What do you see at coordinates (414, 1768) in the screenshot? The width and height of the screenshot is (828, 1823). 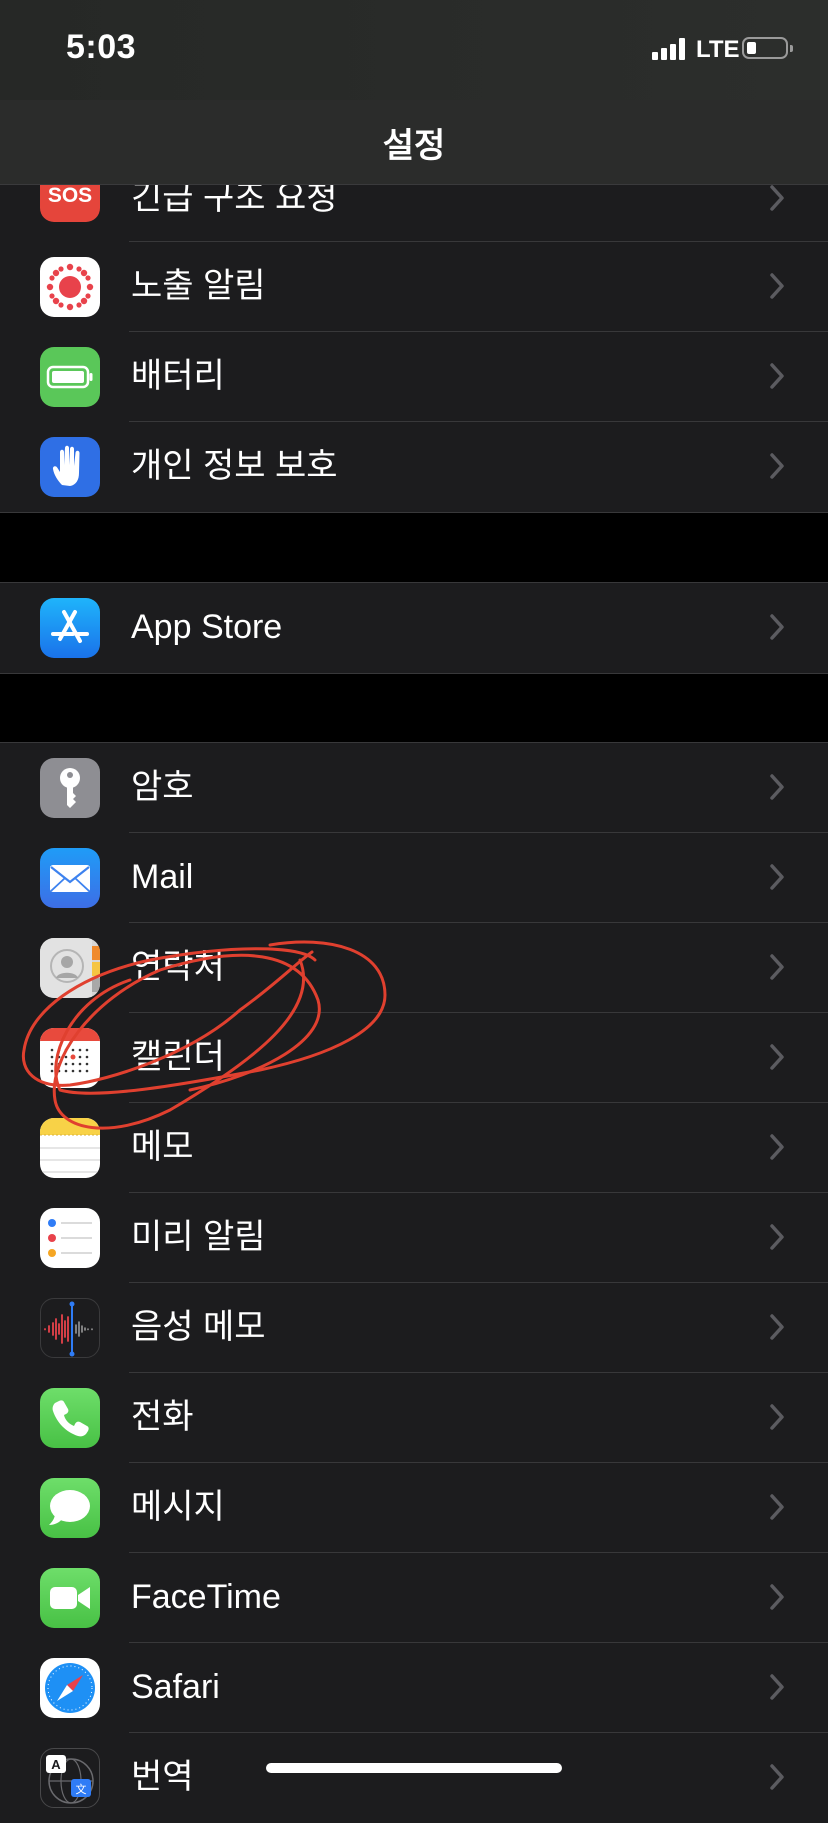 I see `home-indicator` at bounding box center [414, 1768].